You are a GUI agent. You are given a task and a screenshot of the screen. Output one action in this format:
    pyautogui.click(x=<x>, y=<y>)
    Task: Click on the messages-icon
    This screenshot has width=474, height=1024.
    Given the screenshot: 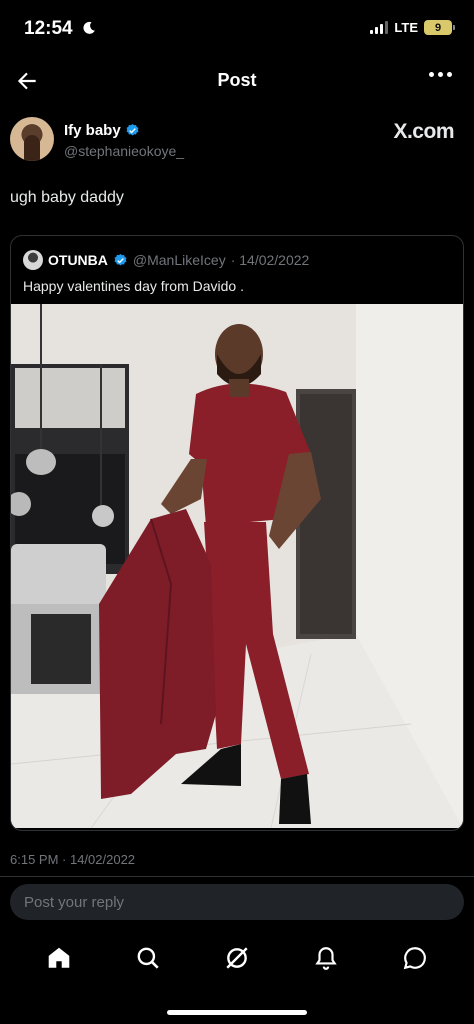 What is the action you would take?
    pyautogui.click(x=415, y=958)
    